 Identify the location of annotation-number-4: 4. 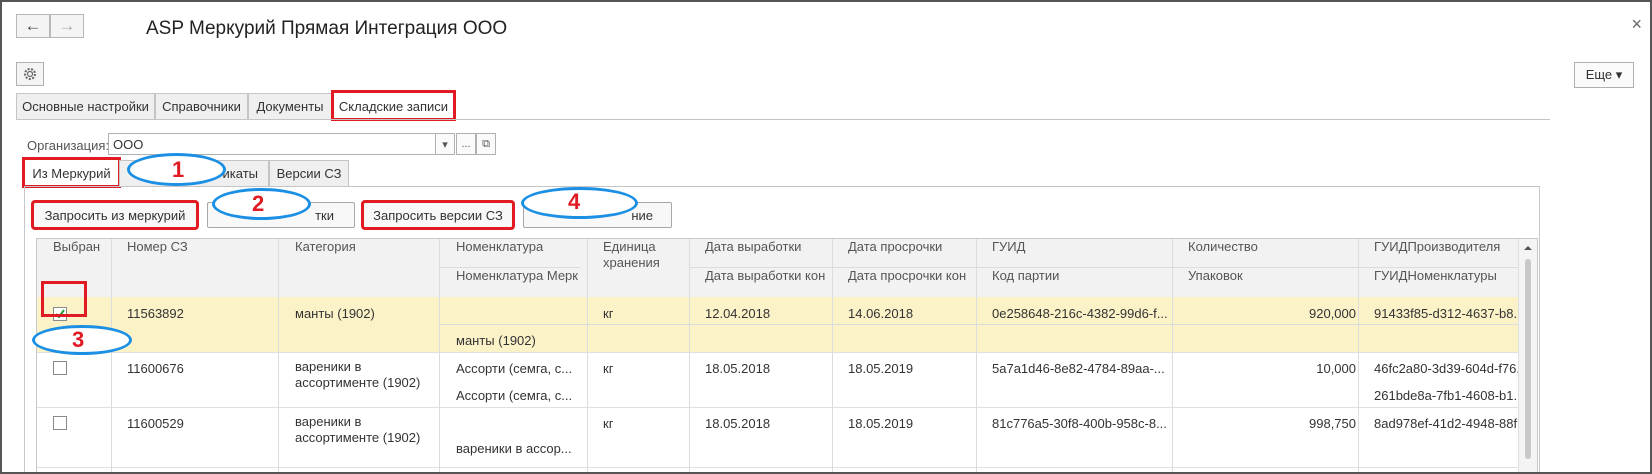
(574, 201).